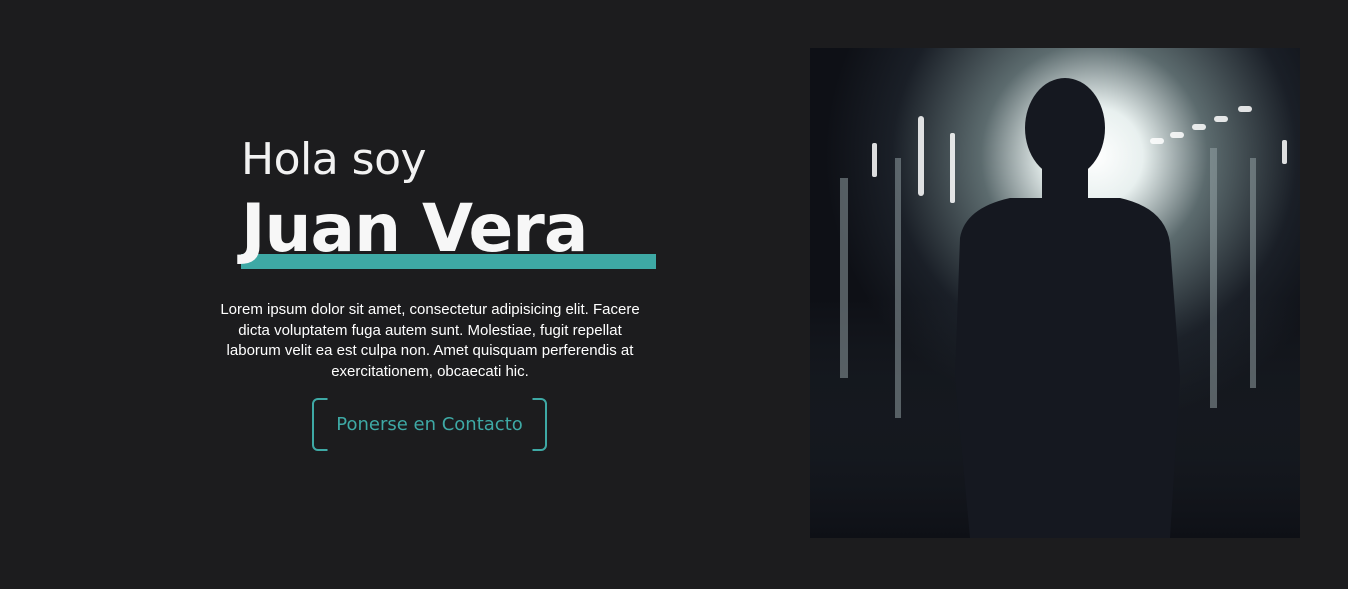 This screenshot has width=1348, height=589. I want to click on name-heading-wrapper: Juan Vera, so click(448, 235).